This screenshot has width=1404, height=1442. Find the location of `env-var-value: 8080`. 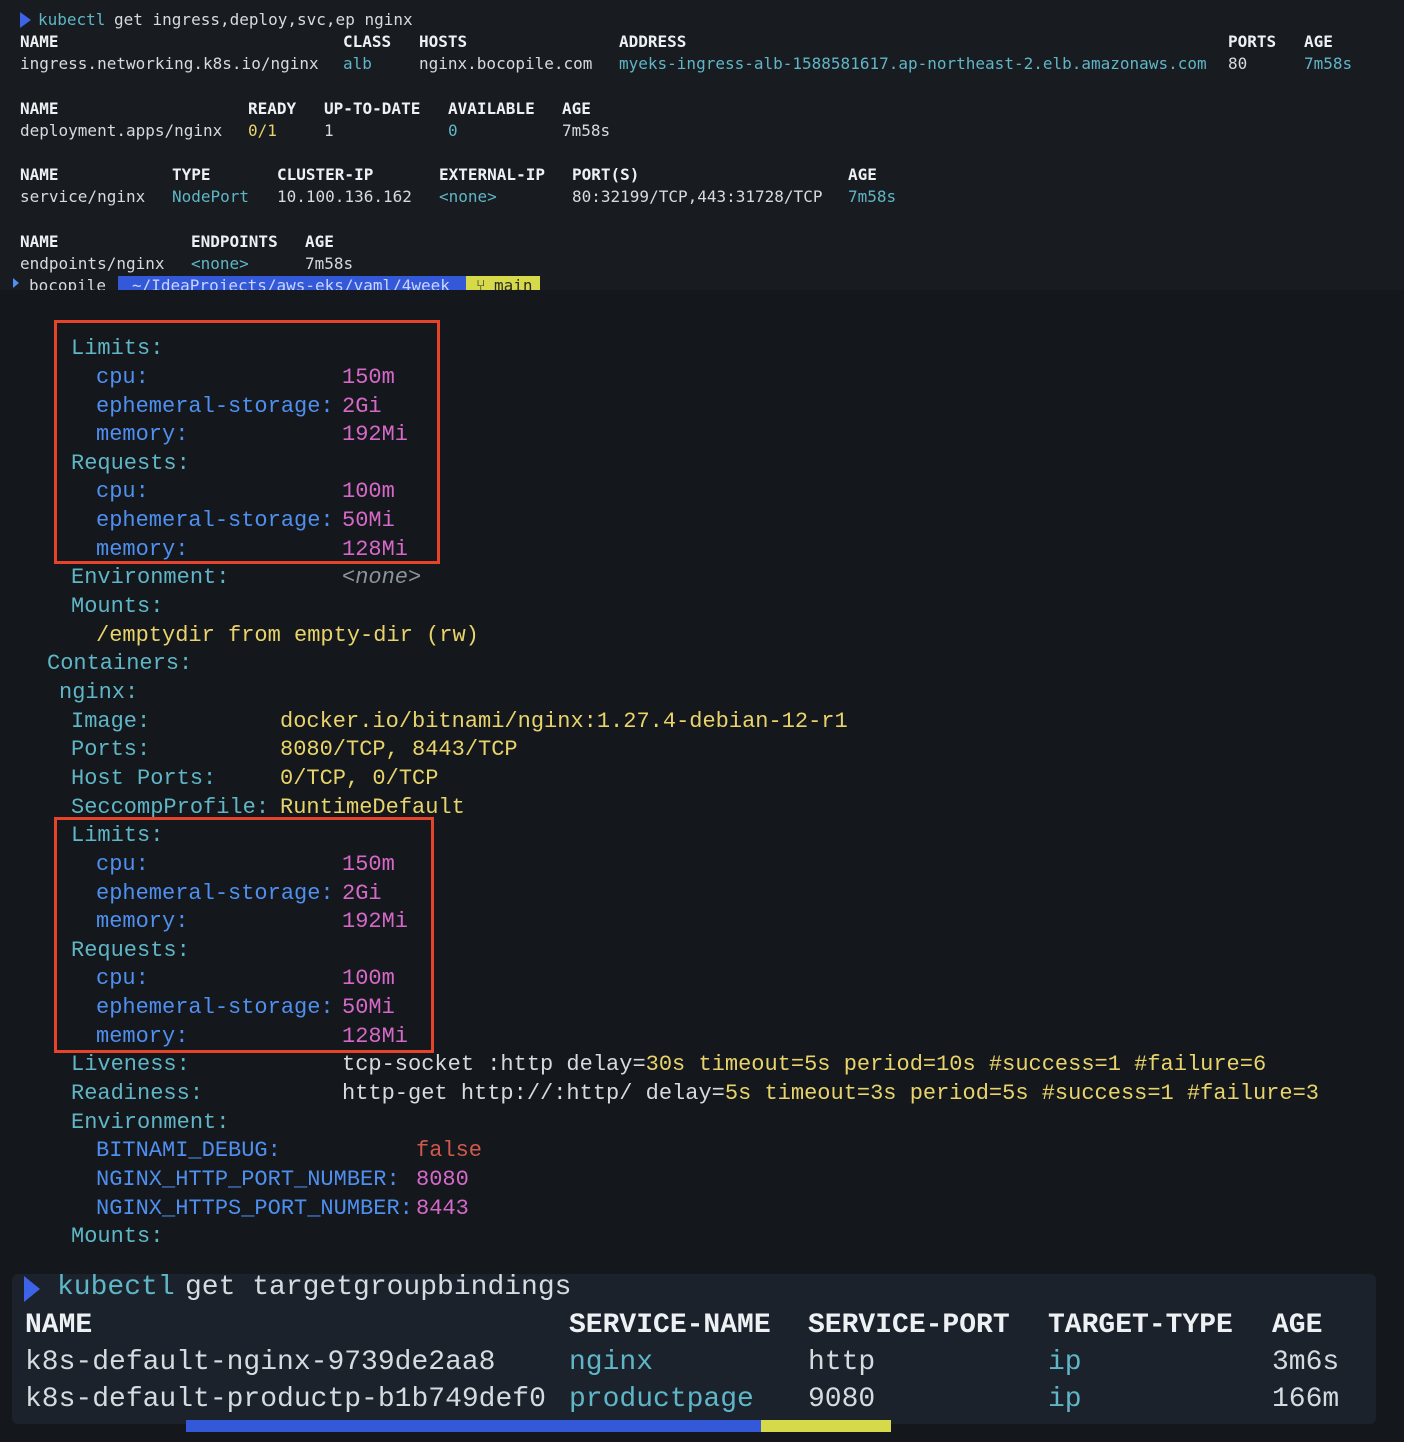

env-var-value: 8080 is located at coordinates (442, 1179).